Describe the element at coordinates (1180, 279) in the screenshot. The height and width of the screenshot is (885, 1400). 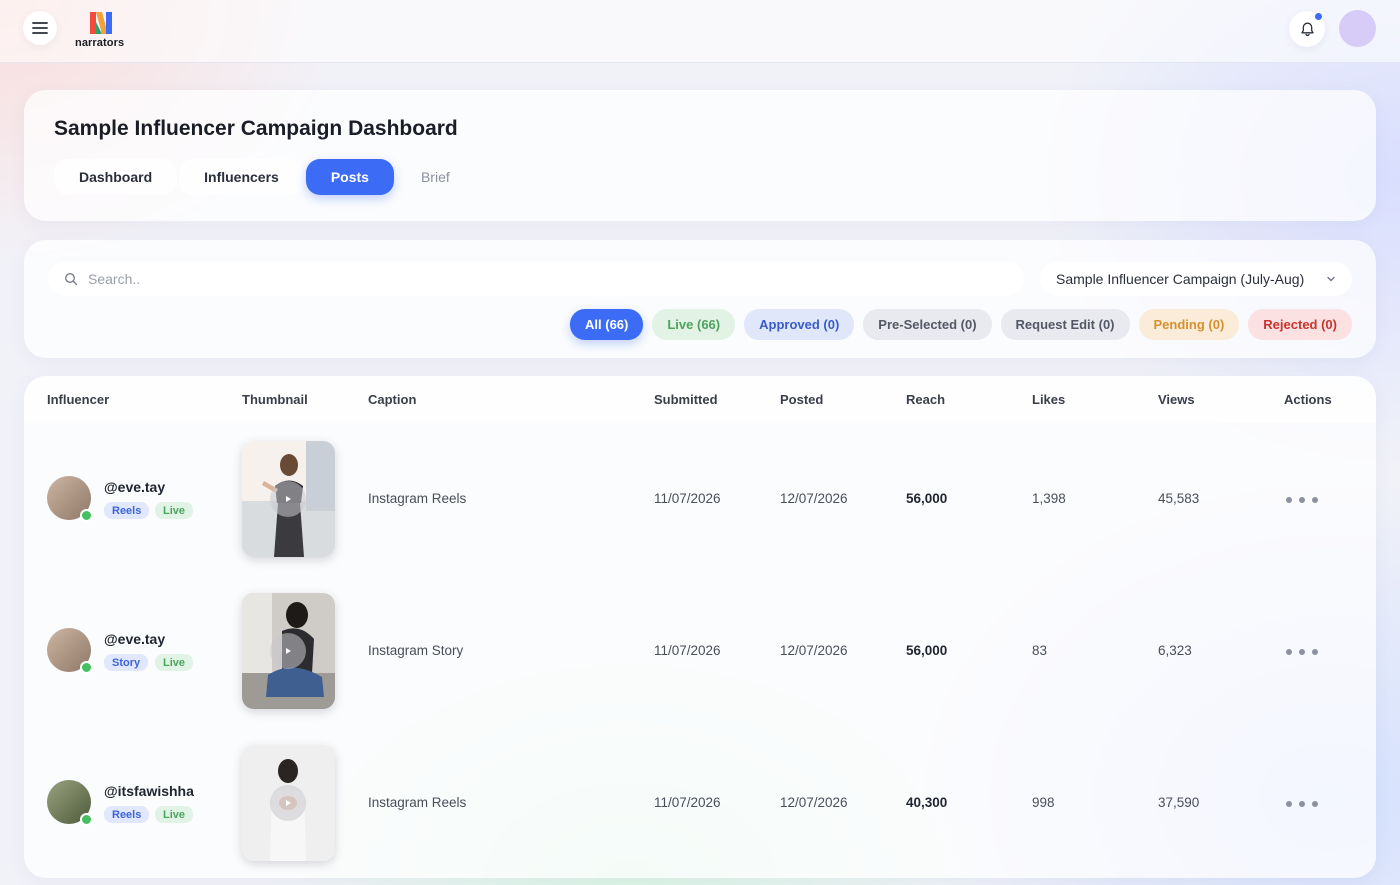
I see `campaign-select-value: Sample Influencer Campaign (July-Aug)` at that location.